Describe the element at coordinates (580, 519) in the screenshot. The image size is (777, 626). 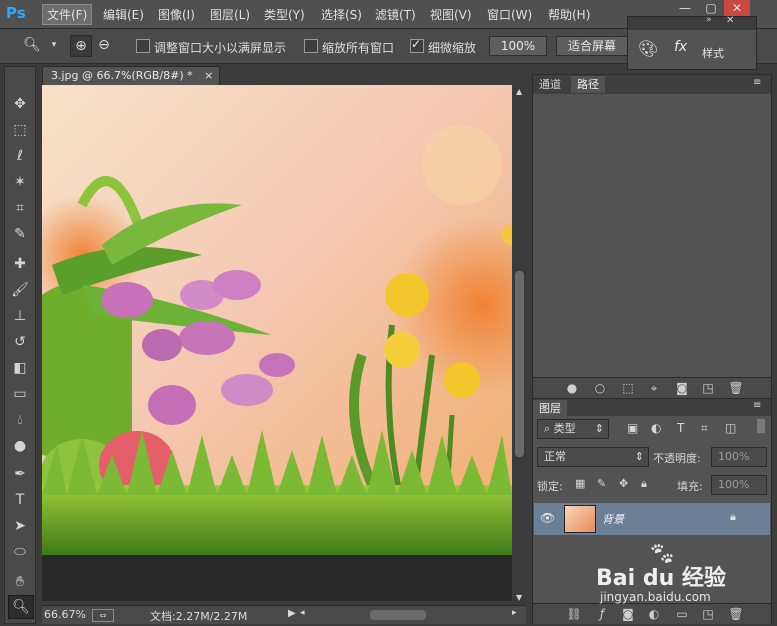
I see `layer-thumbnail` at that location.